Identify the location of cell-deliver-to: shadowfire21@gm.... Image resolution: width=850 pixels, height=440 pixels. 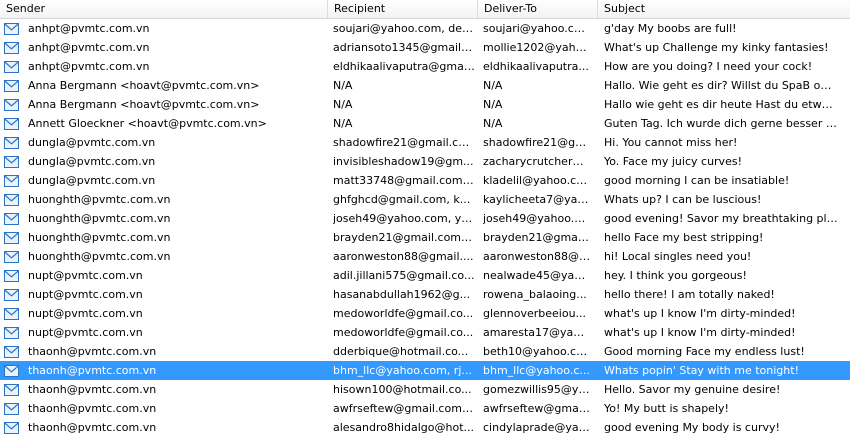
(538, 142).